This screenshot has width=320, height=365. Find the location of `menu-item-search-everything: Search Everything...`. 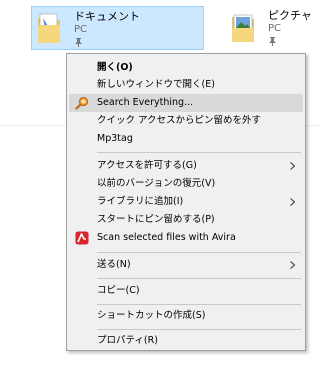

menu-item-search-everything: Search Everything... is located at coordinates (186, 103).